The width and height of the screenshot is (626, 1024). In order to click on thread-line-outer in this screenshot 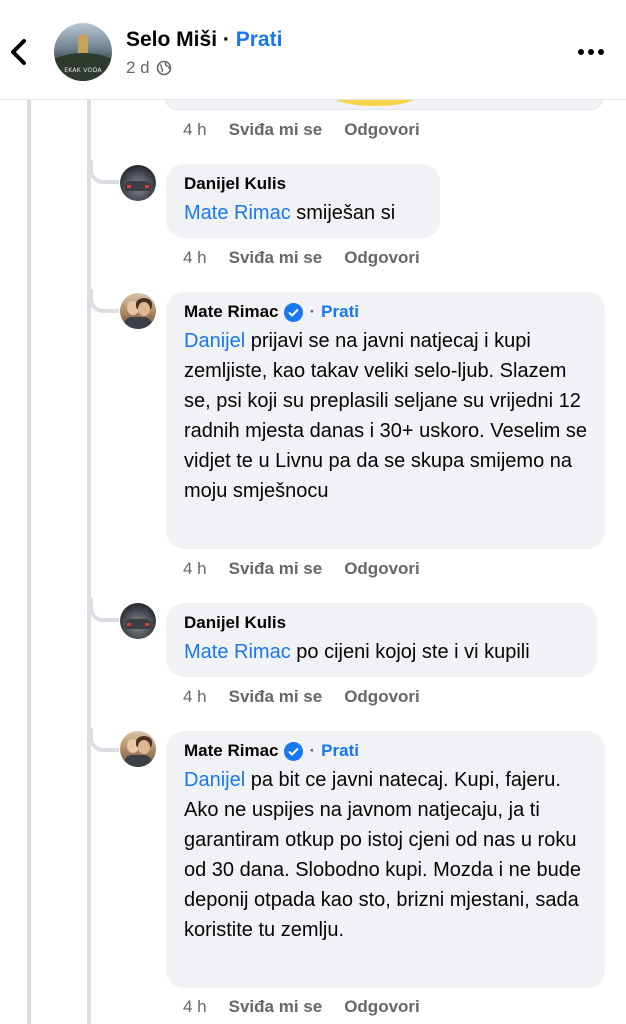, I will do `click(29, 562)`.